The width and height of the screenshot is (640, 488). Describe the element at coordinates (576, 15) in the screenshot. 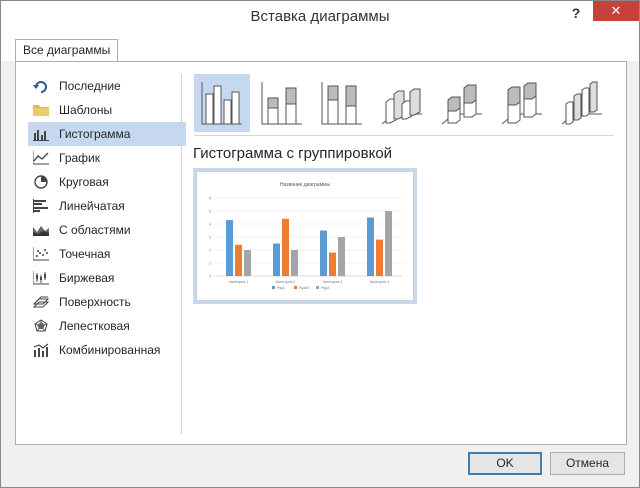

I see `help-button: ?` at that location.